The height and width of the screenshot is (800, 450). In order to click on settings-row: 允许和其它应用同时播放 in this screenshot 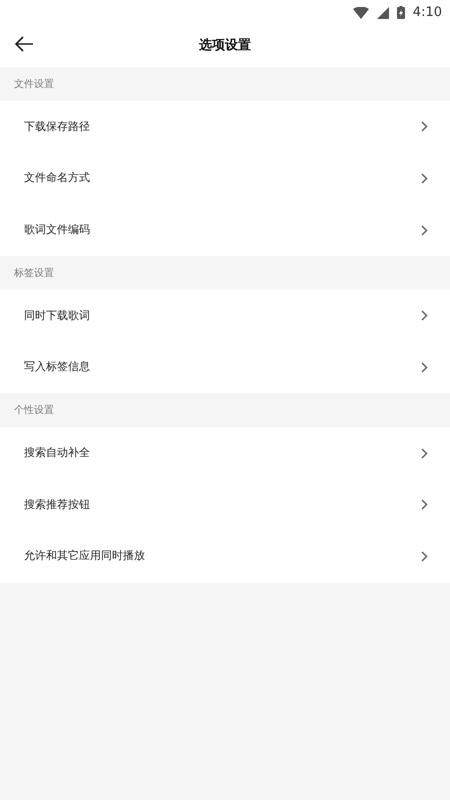, I will do `click(225, 556)`.